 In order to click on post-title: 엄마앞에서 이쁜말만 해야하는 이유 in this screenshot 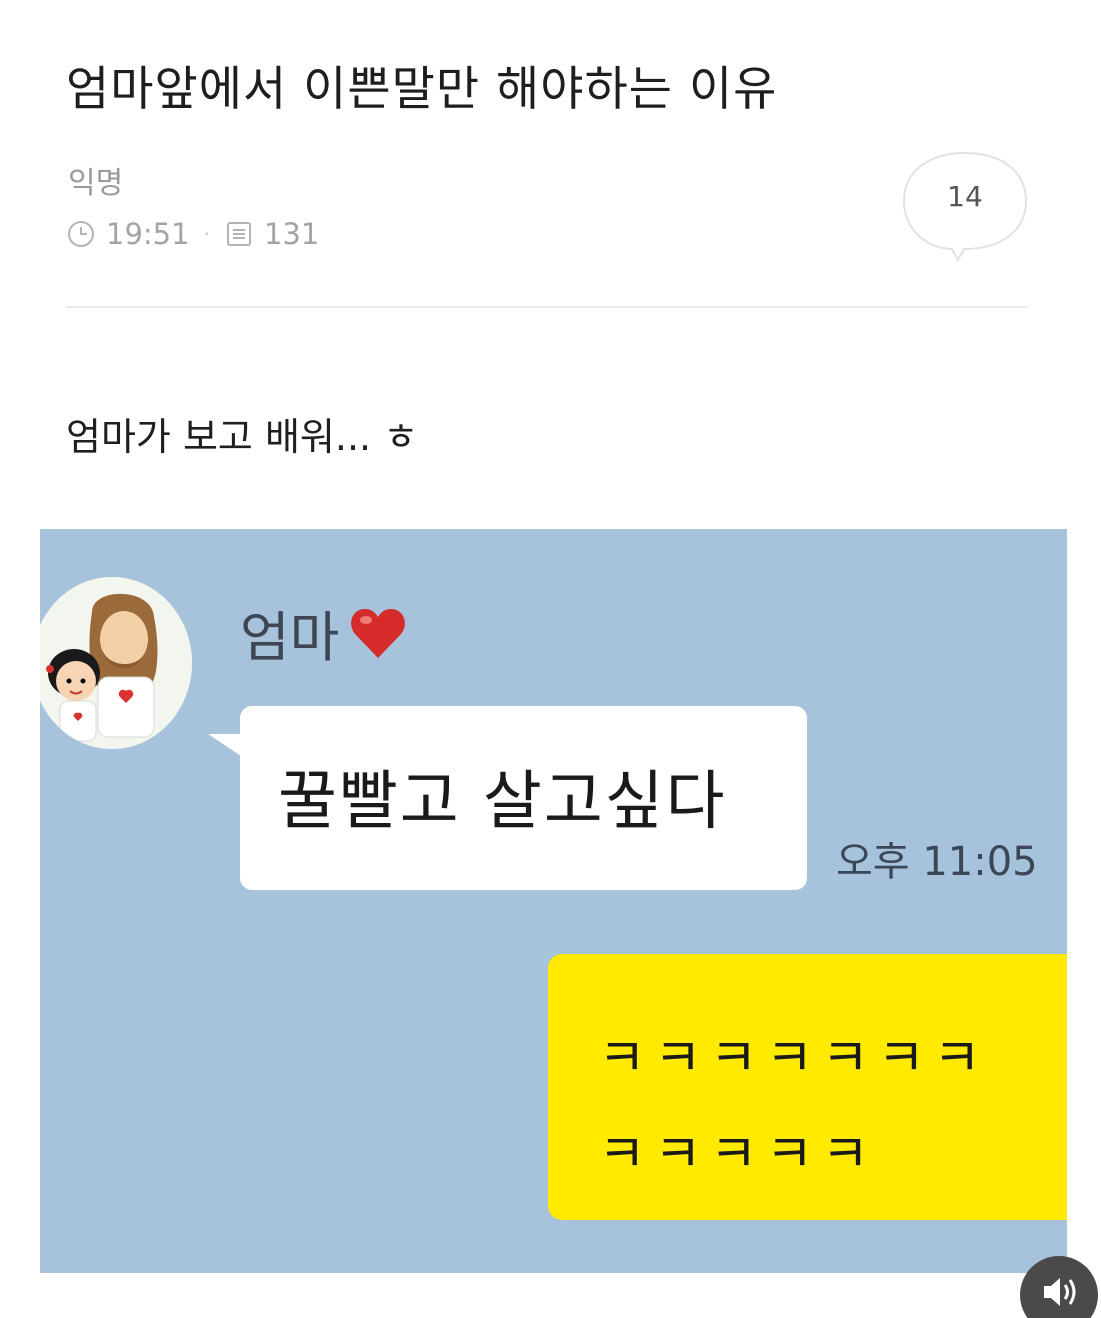, I will do `click(422, 89)`.